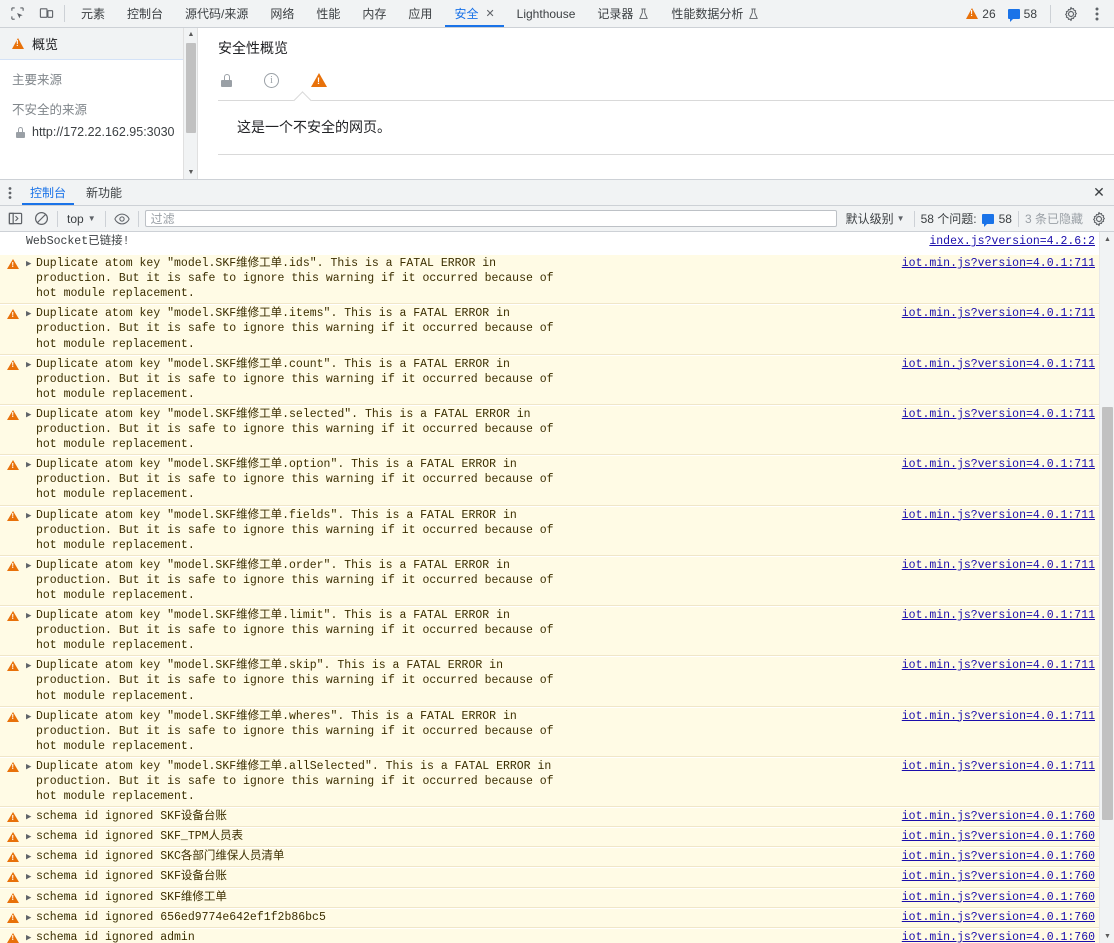 This screenshot has height=943, width=1114. Describe the element at coordinates (474, 13) in the screenshot. I see `tab-security: 安全 ✕` at that location.